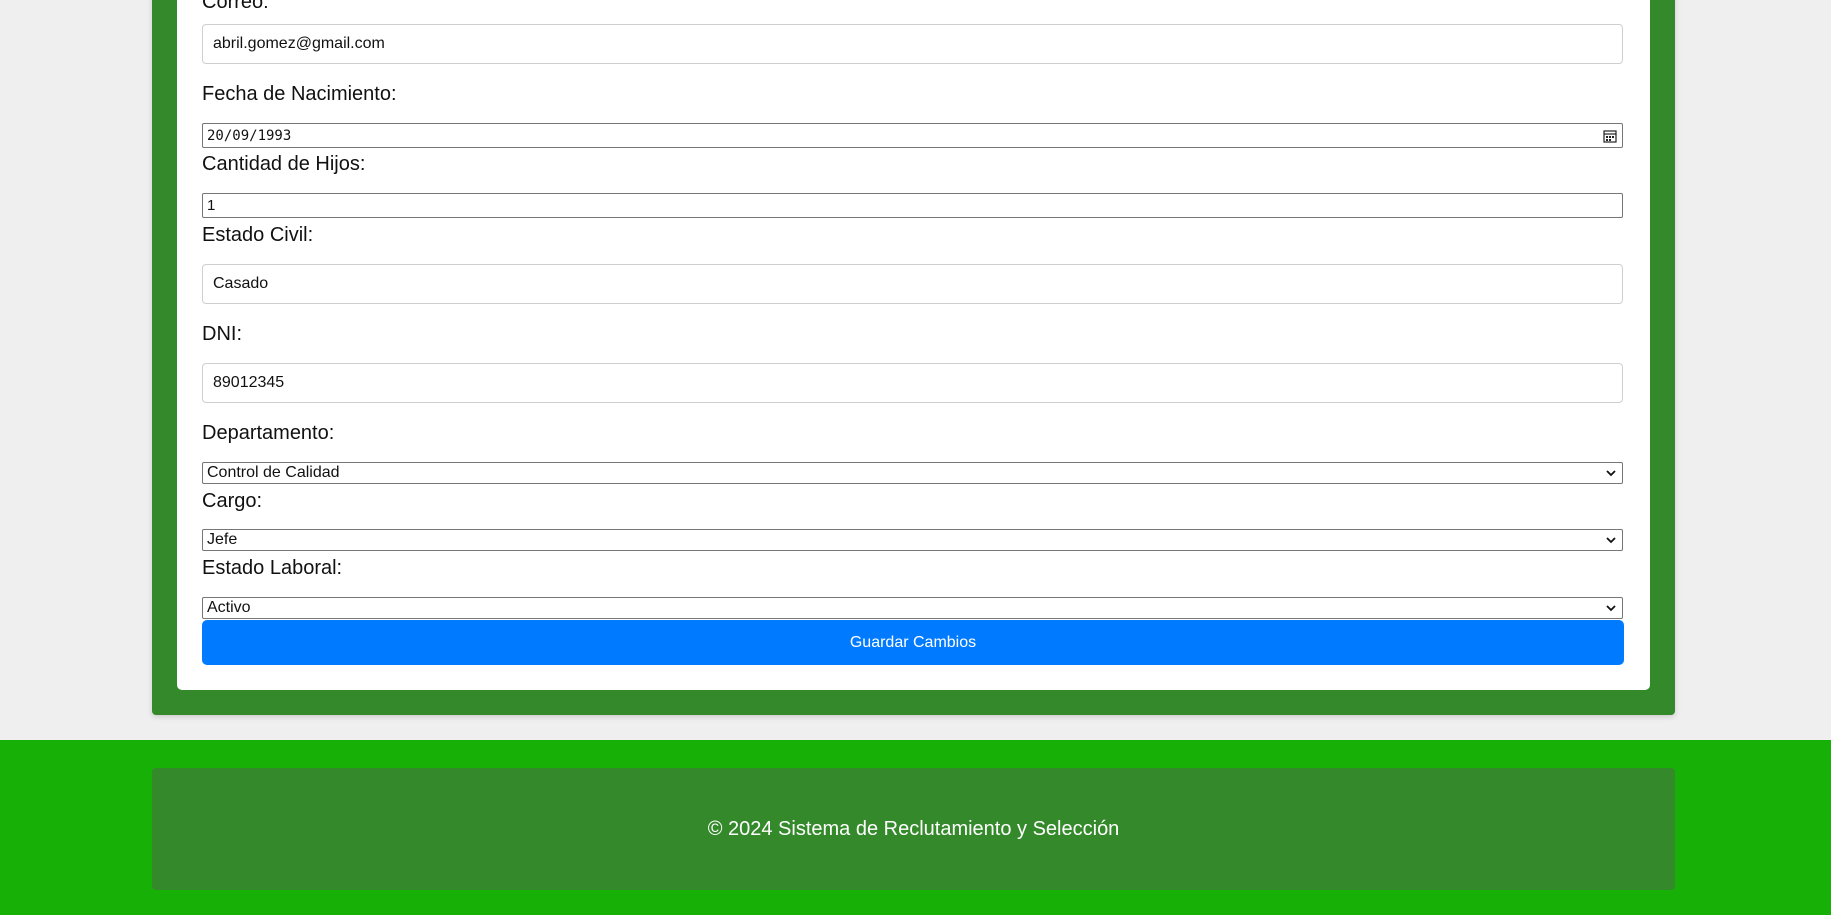  What do you see at coordinates (1610, 136) in the screenshot?
I see `calendar-icon` at bounding box center [1610, 136].